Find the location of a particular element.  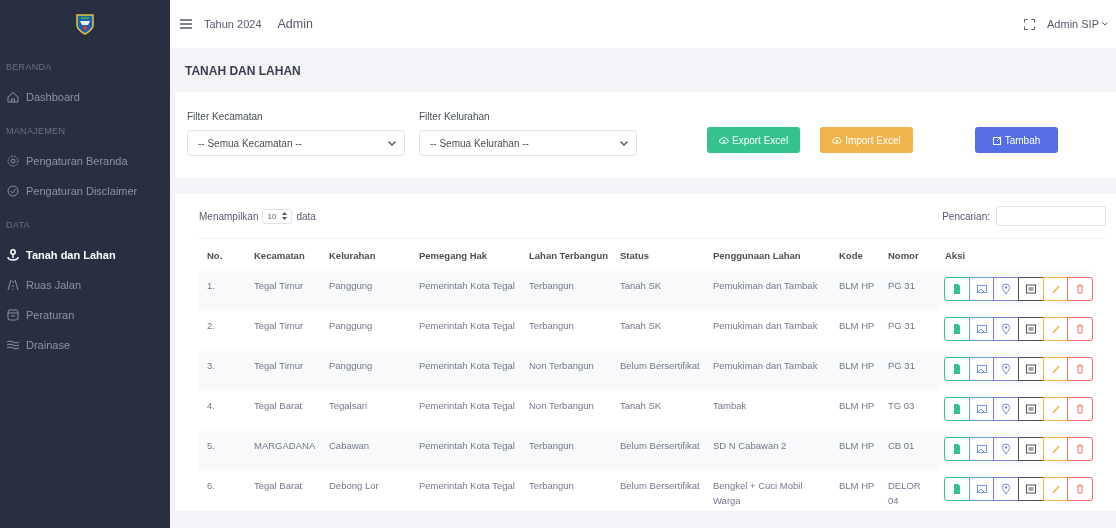

filter-dropdown: -- Semua Kecamatan -- is located at coordinates (296, 143).